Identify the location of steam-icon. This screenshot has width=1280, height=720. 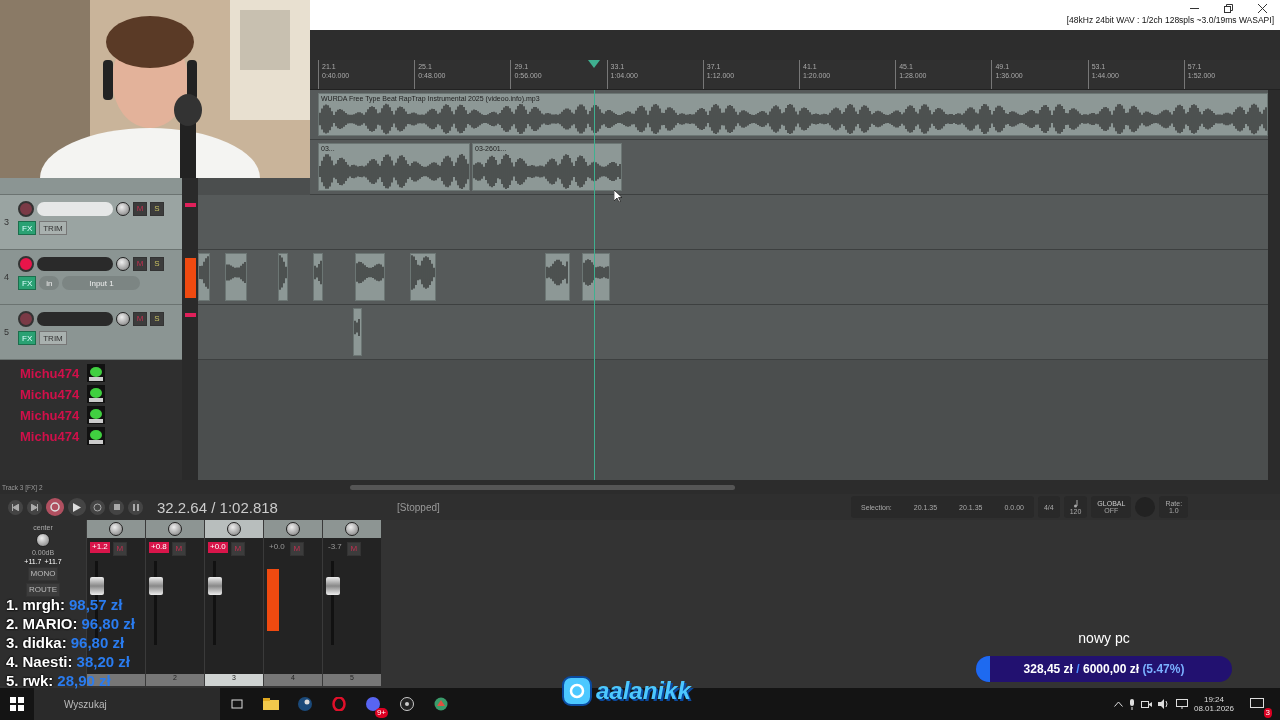
(305, 704).